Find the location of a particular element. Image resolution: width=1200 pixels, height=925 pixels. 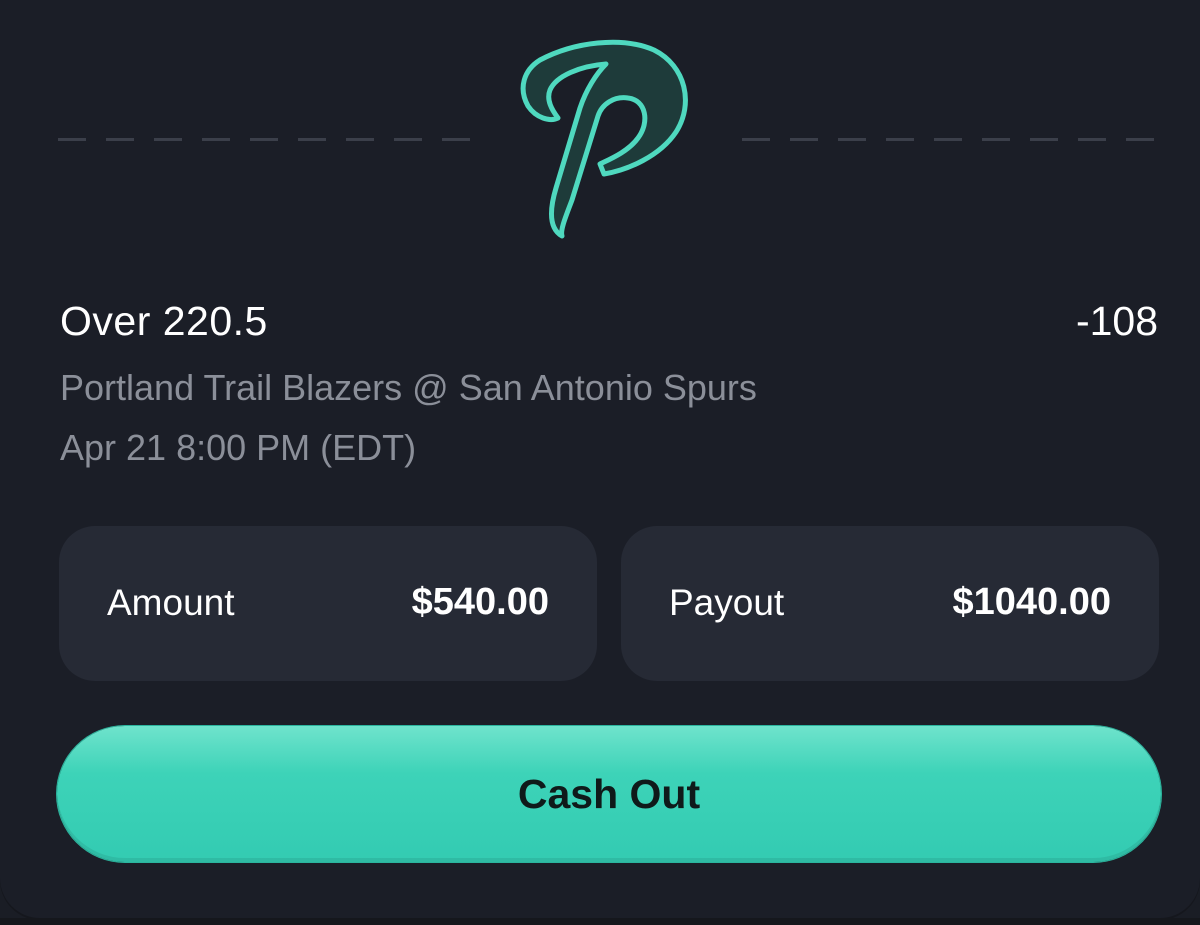

cash-out-button: Cash Out is located at coordinates (609, 794).